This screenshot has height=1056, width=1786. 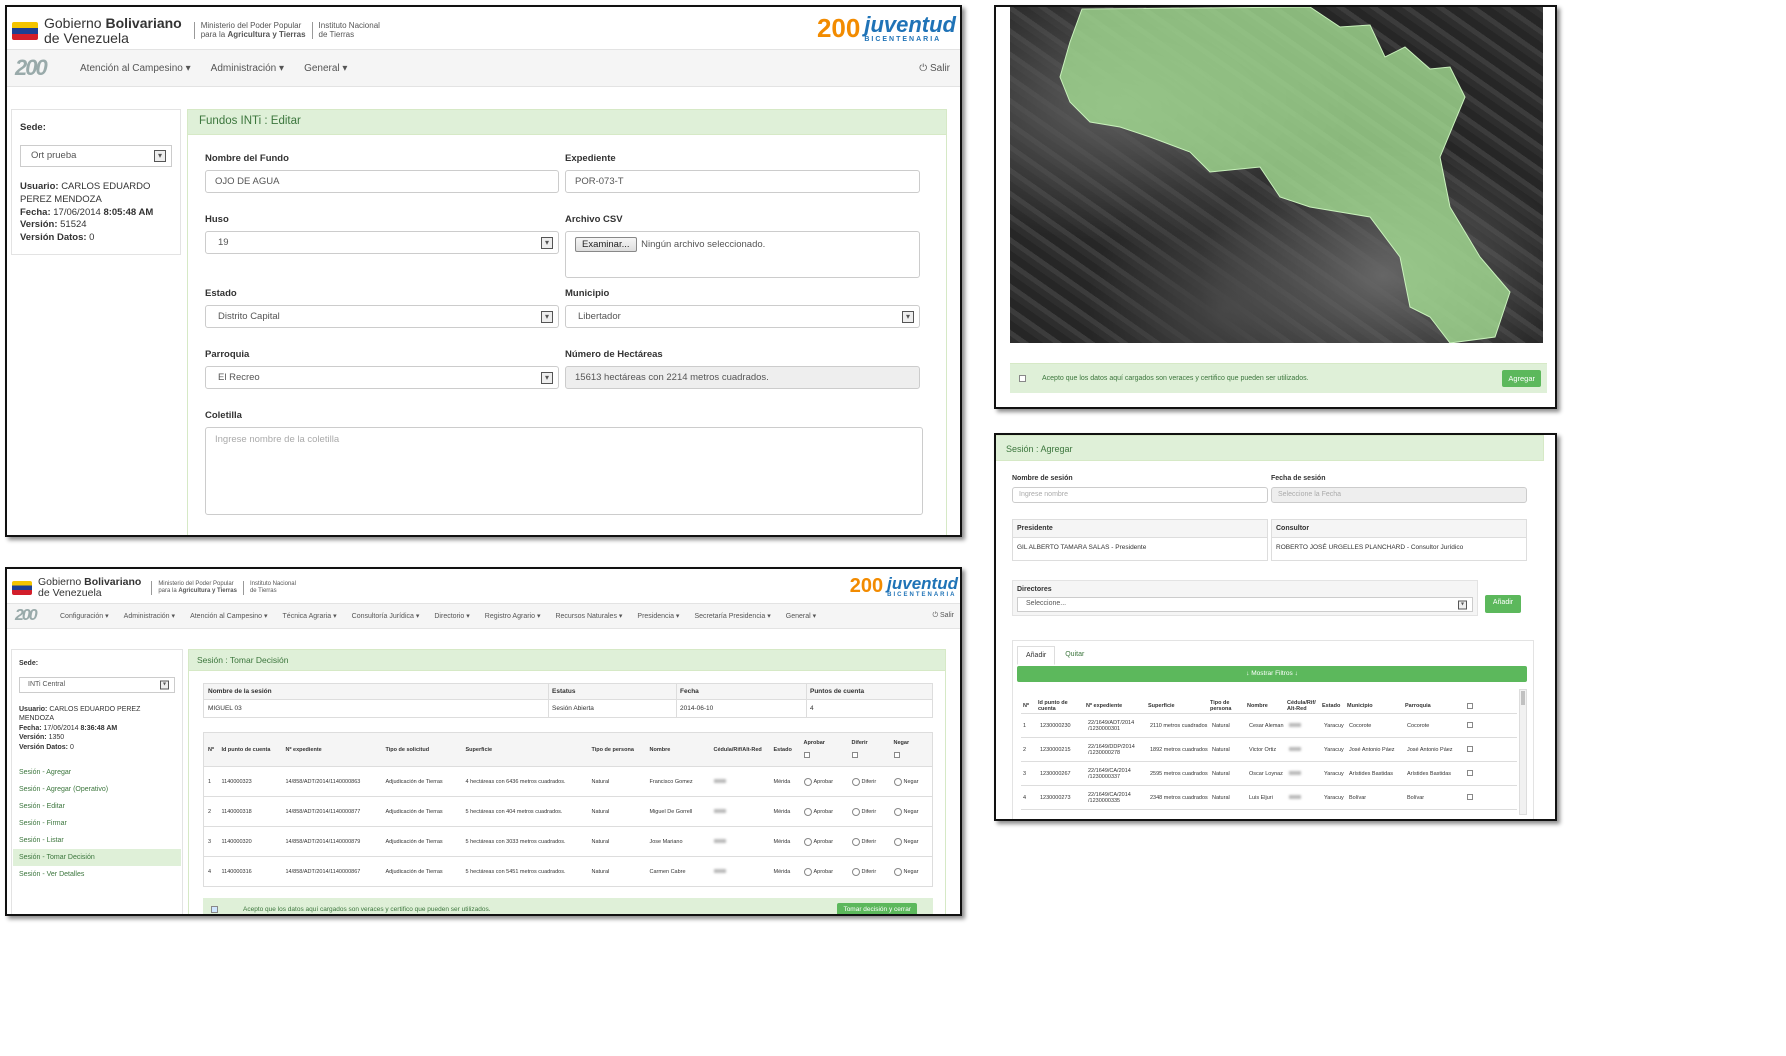 I want to click on sidebar-item-agregar: Sesión - Agregar, so click(x=97, y=772).